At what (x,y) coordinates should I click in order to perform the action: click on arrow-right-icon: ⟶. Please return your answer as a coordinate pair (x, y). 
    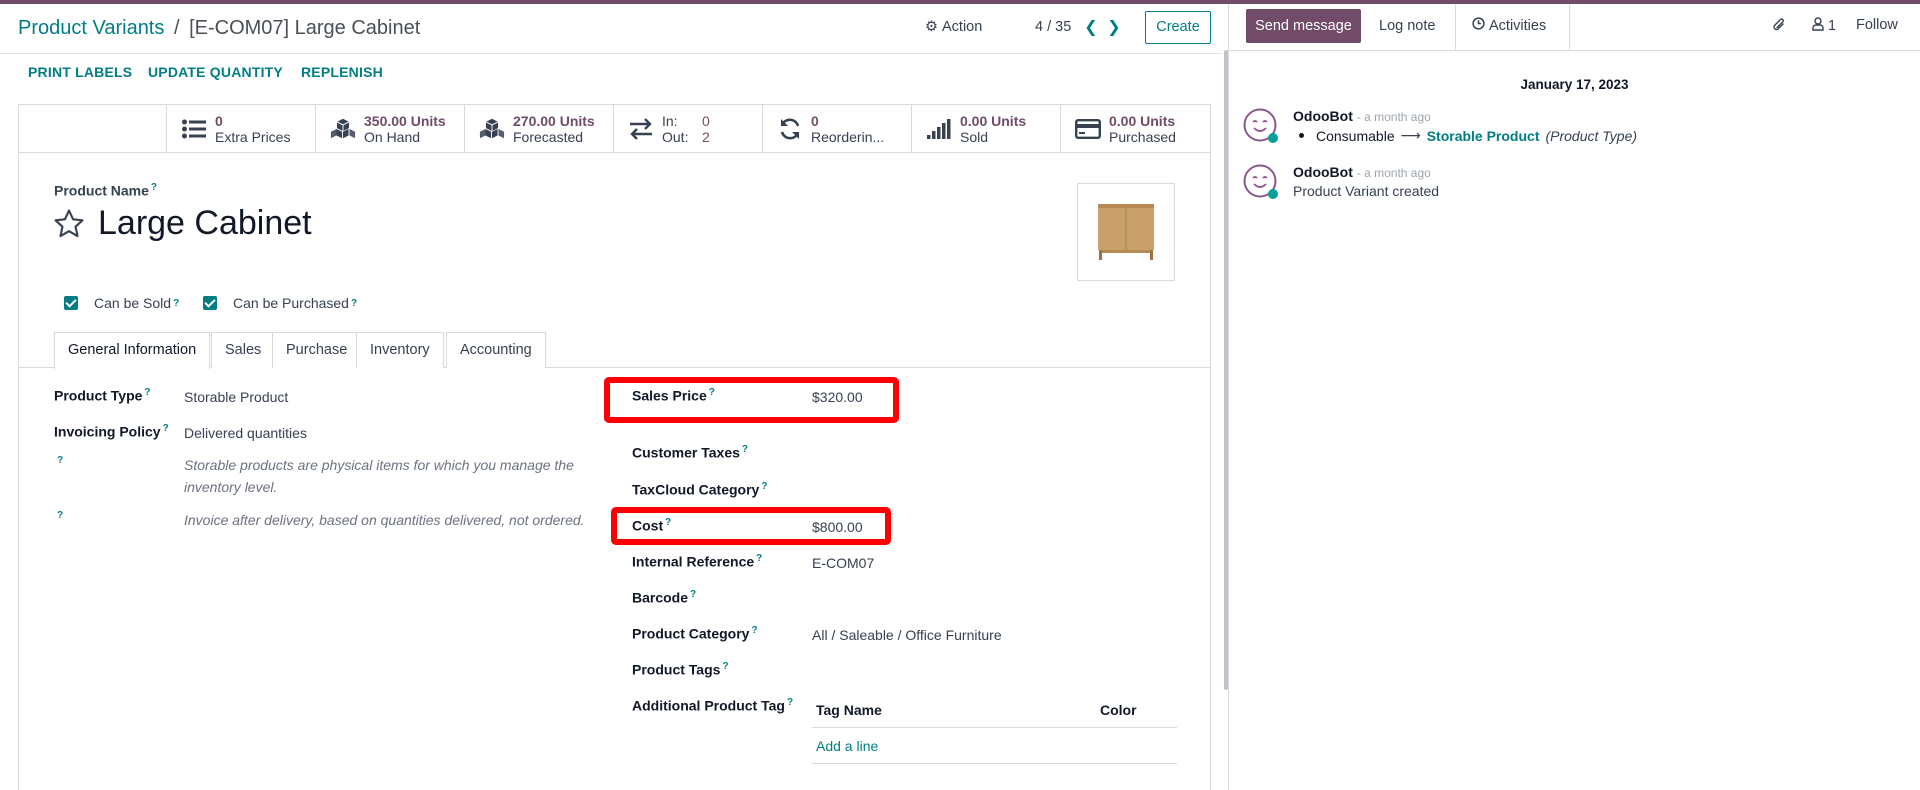
    Looking at the image, I should click on (1410, 135).